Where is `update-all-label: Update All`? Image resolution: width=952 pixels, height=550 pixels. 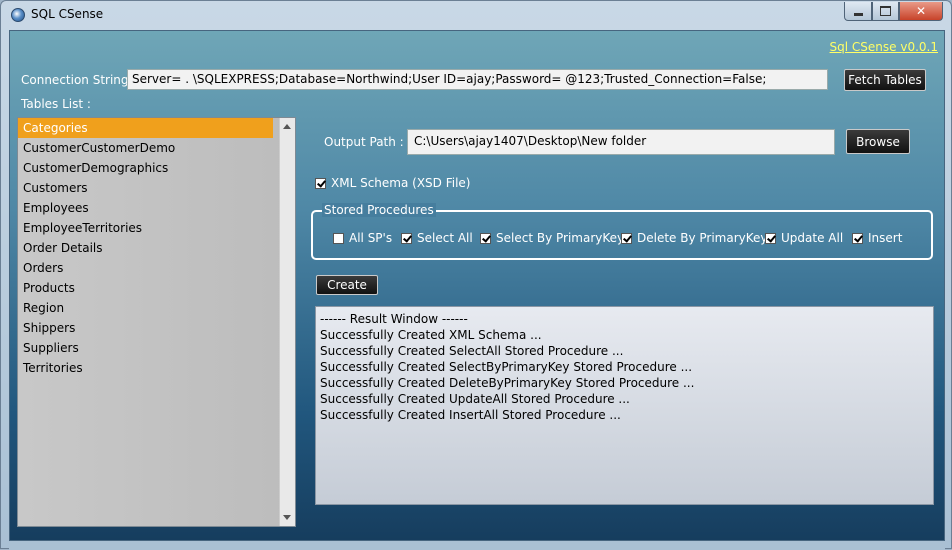 update-all-label: Update All is located at coordinates (812, 238).